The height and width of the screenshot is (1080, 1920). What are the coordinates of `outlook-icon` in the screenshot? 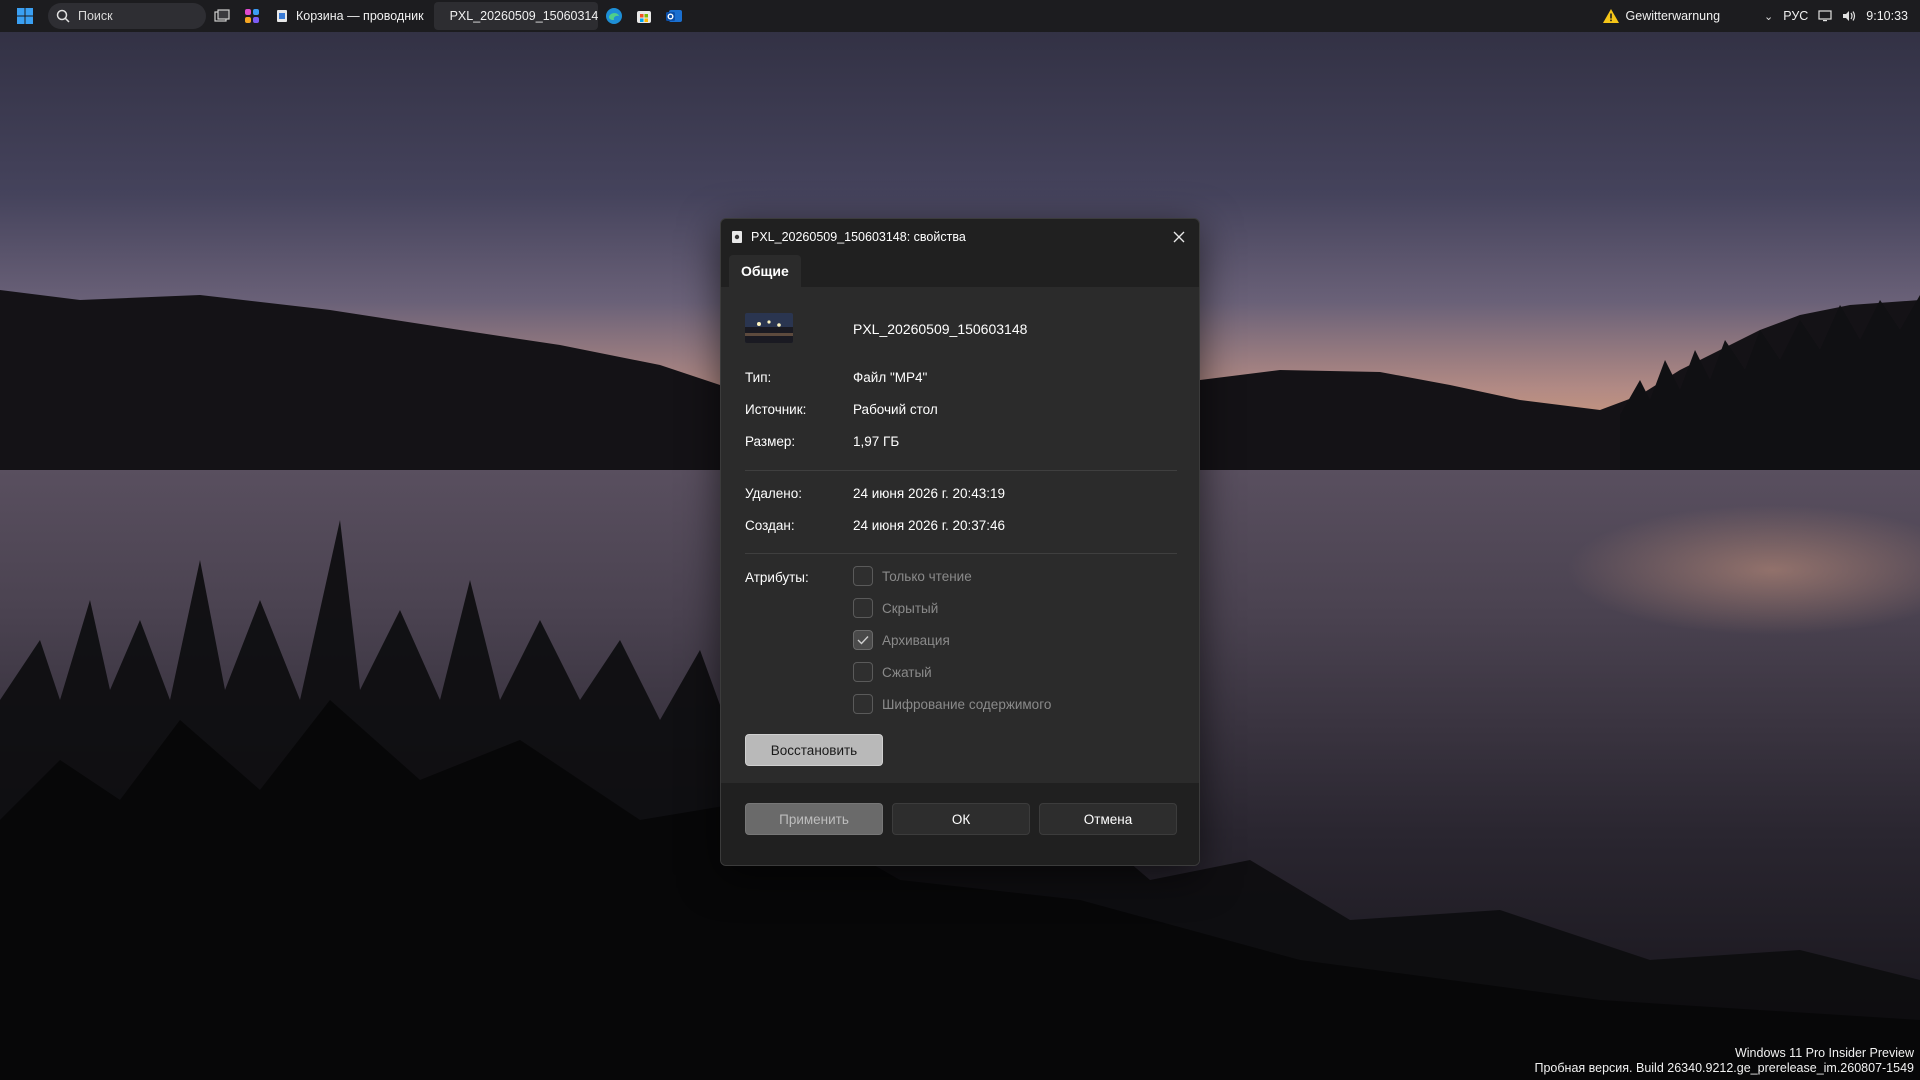 It's located at (673, 16).